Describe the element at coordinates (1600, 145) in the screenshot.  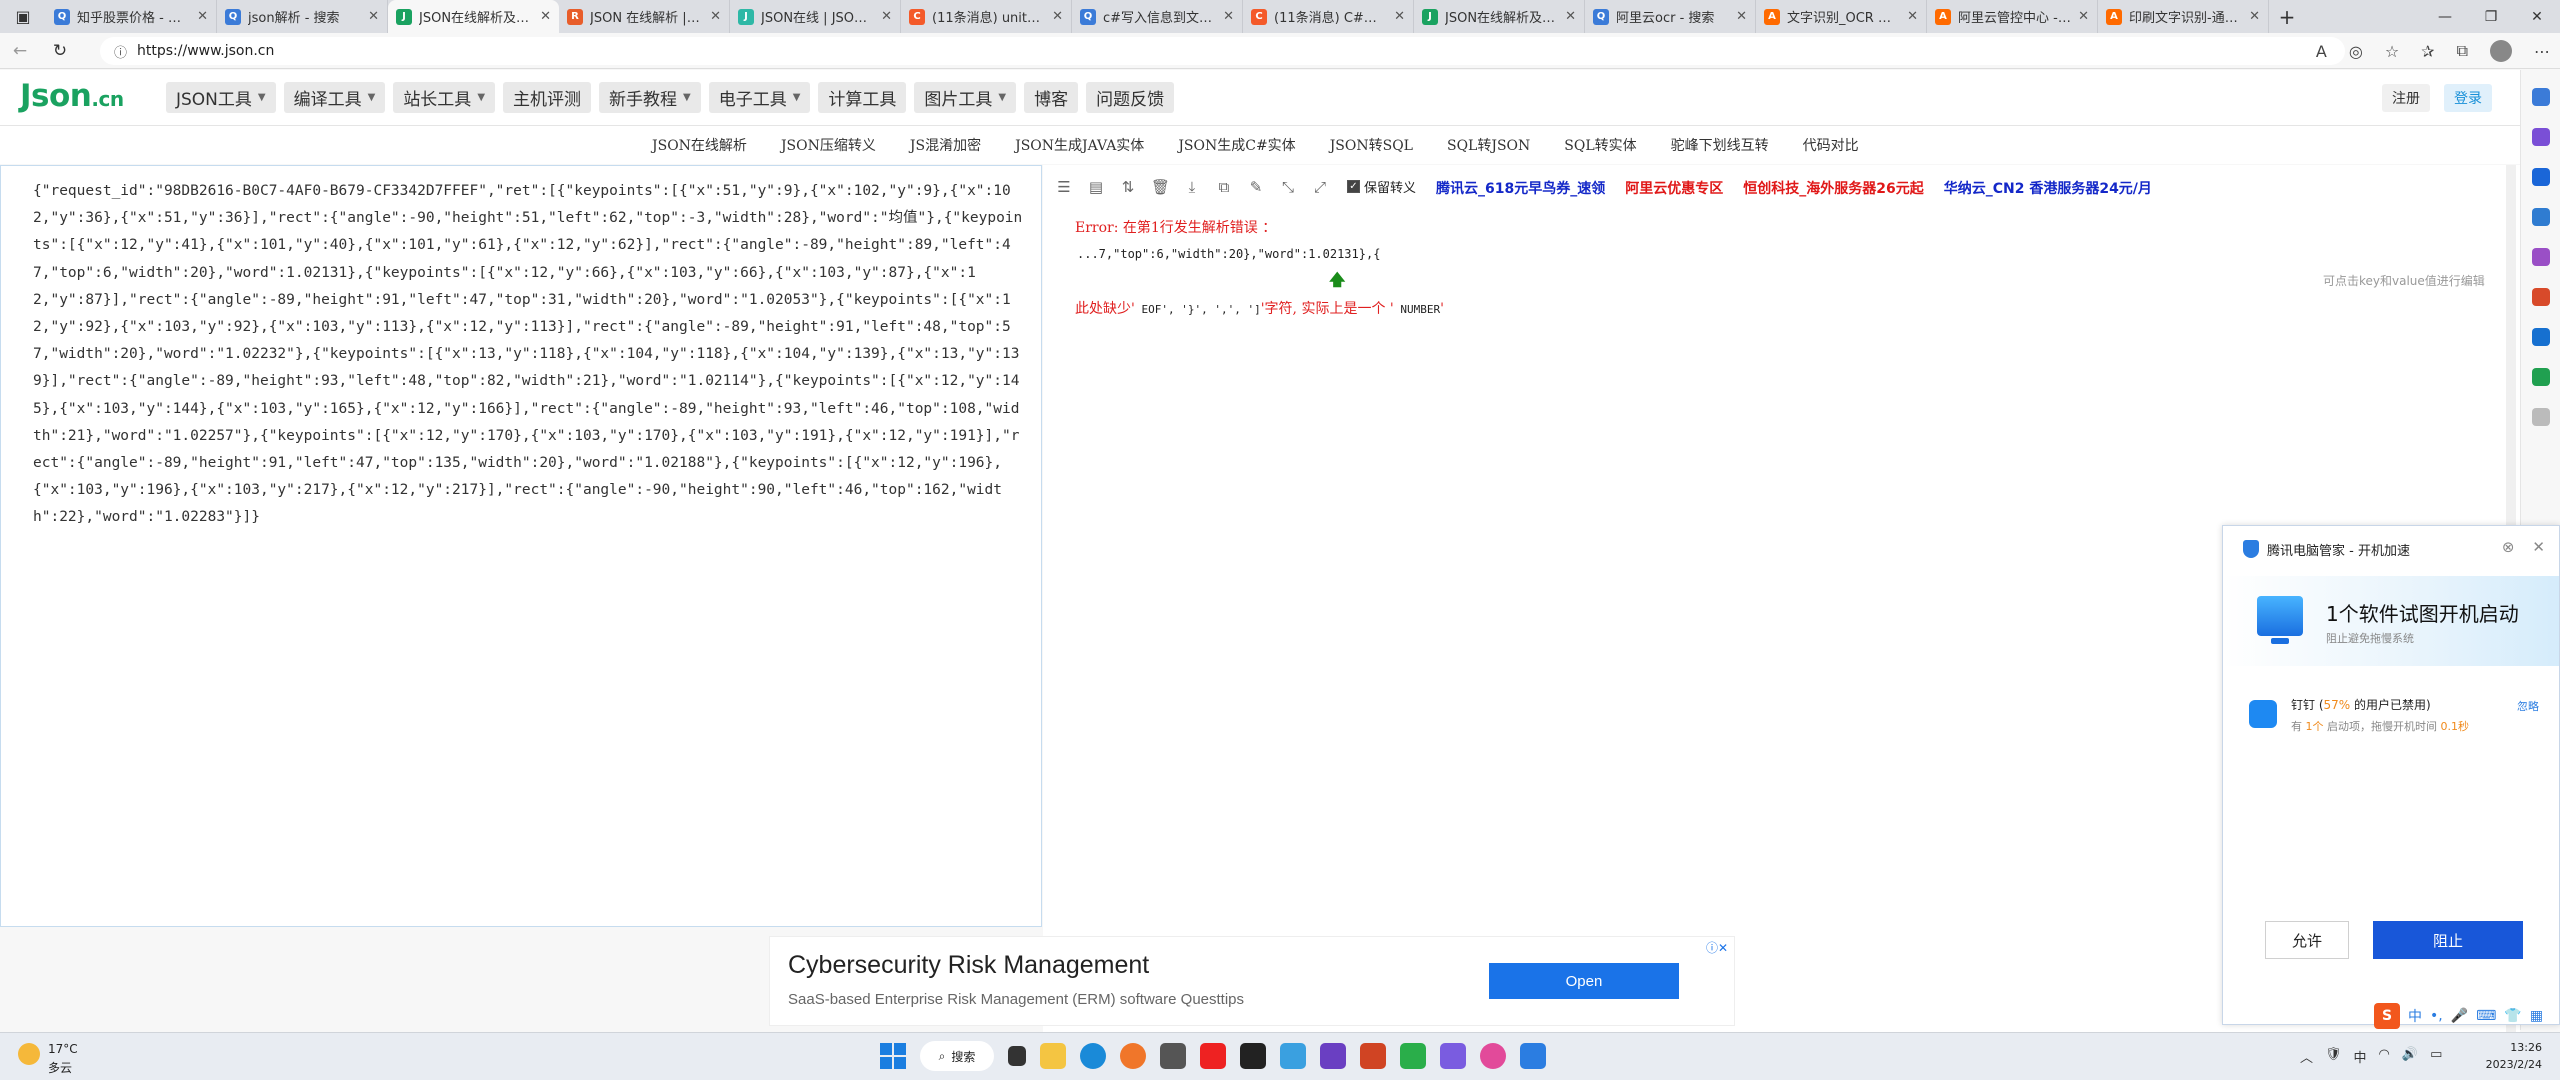
I see `subnav-item: SQL转实体` at that location.